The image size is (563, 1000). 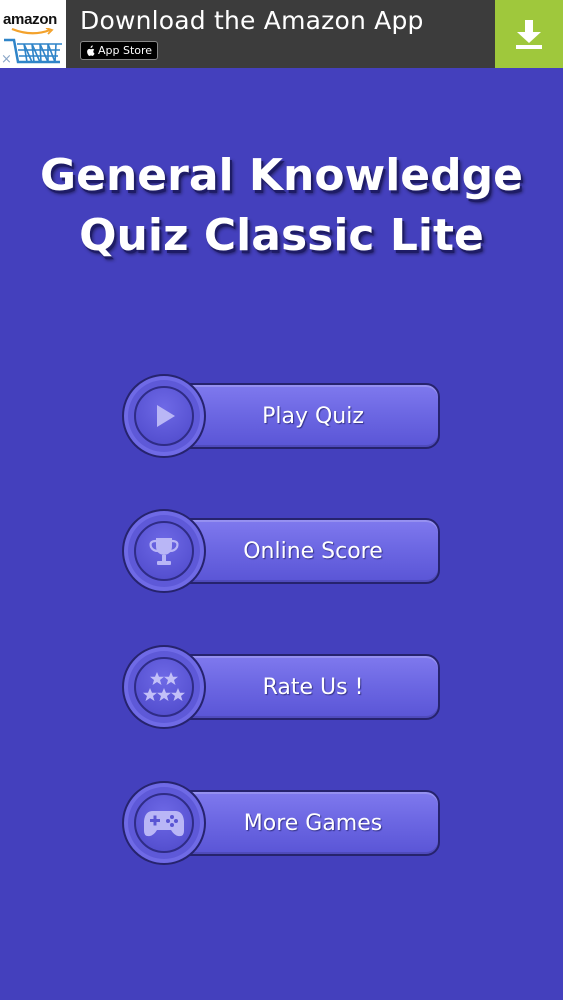 I want to click on more-games-button: More Games, so click(x=282, y=823).